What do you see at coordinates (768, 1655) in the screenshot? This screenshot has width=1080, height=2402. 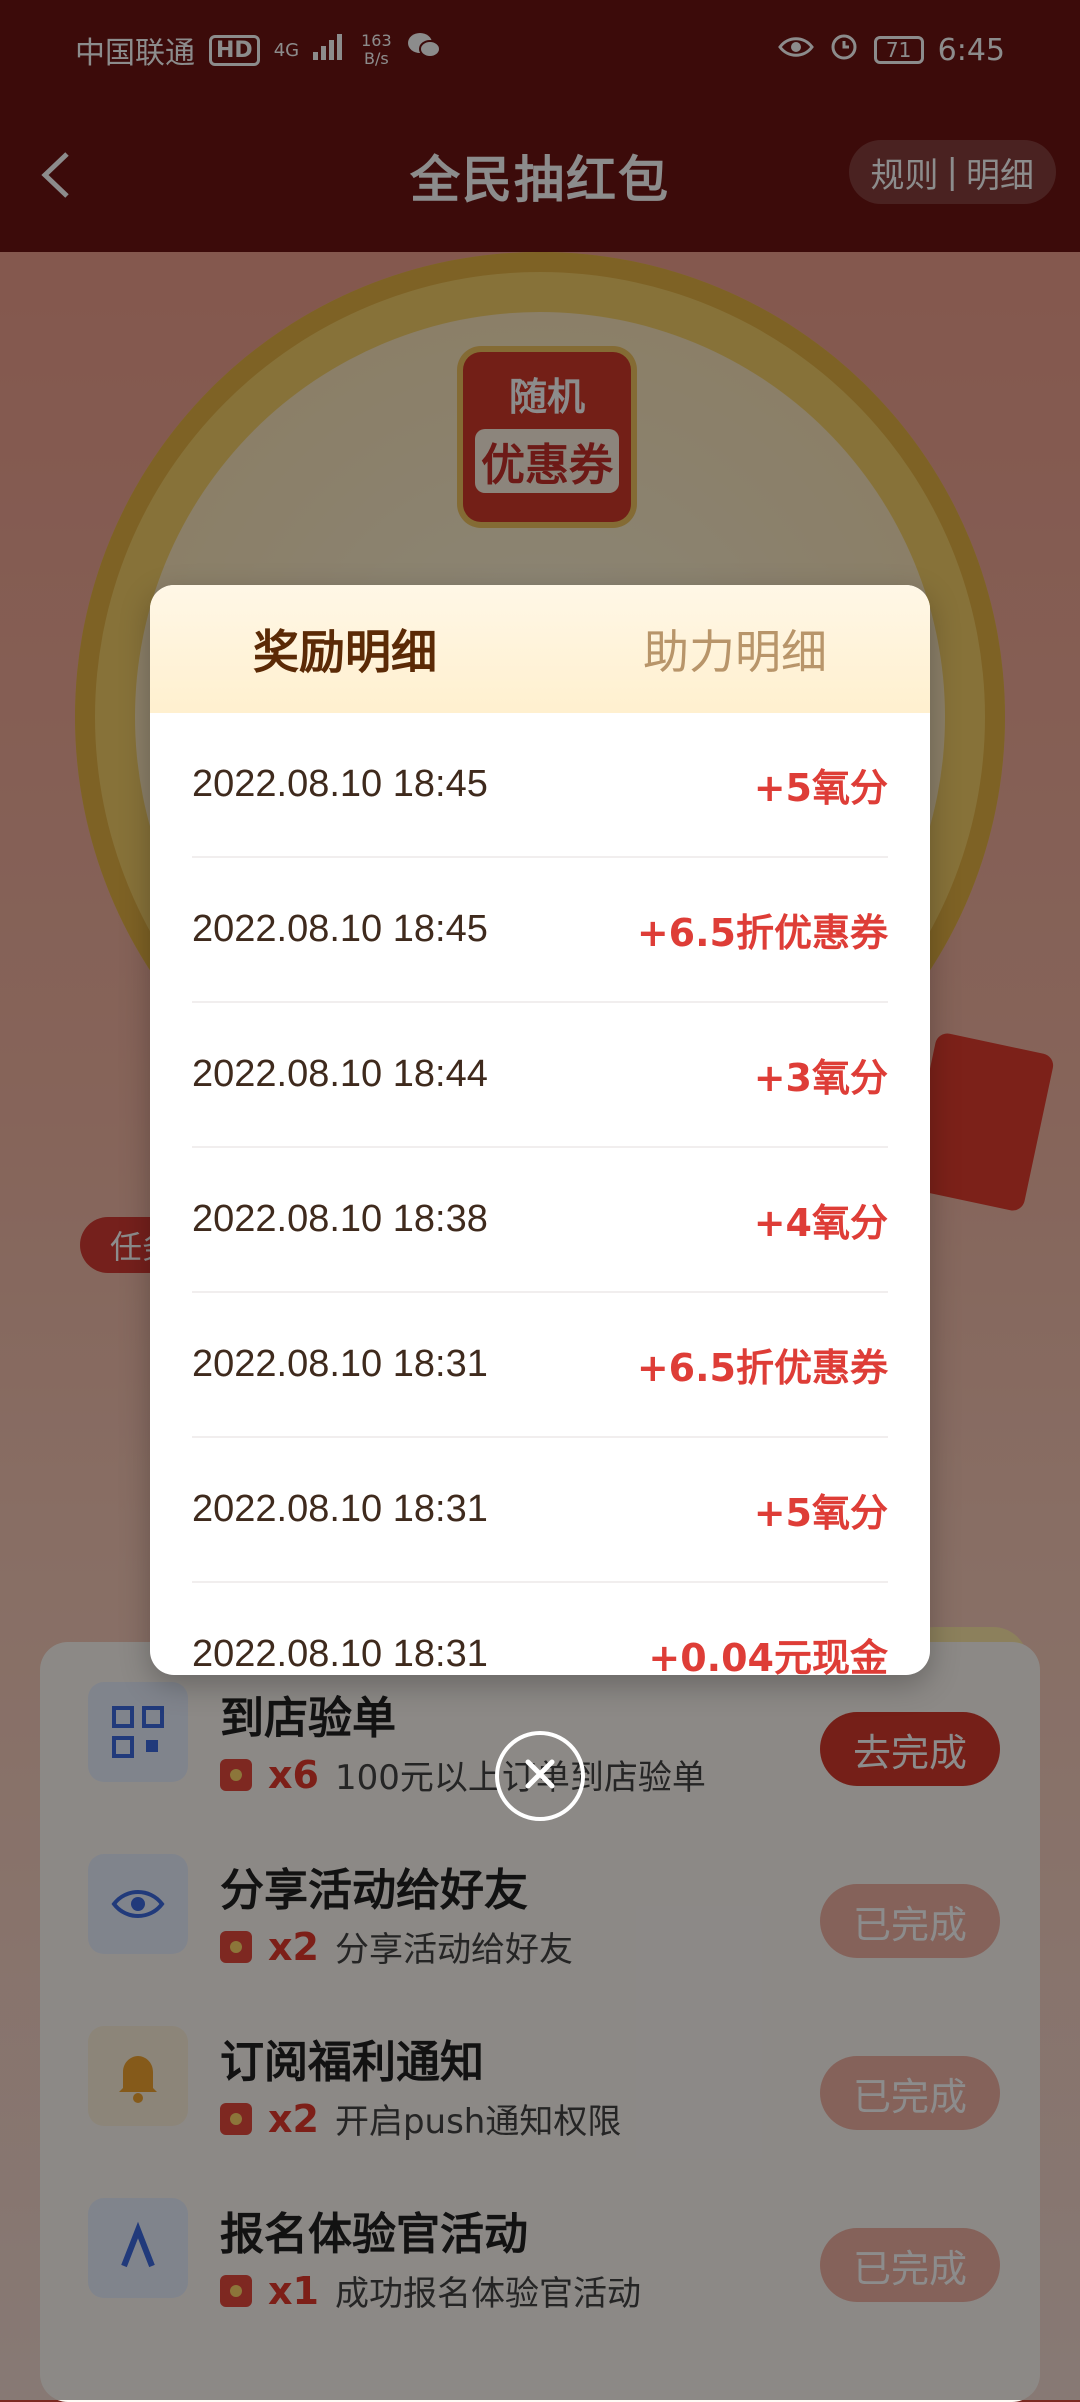 I see `record-reward: +0.04元现金` at bounding box center [768, 1655].